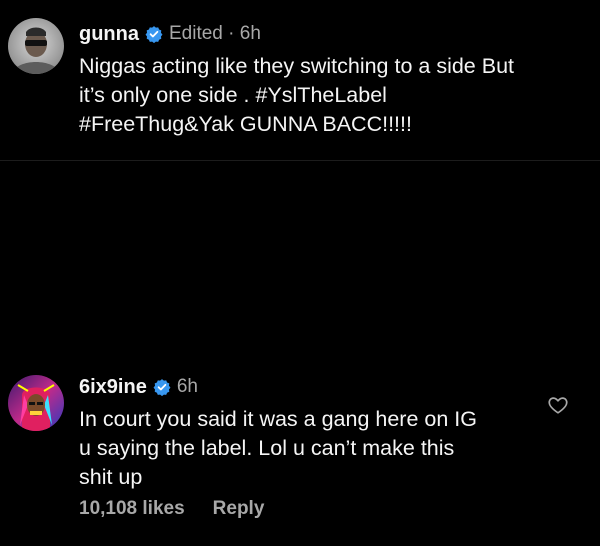 The image size is (600, 546). What do you see at coordinates (111, 477) in the screenshot?
I see `comment-line: shit up` at bounding box center [111, 477].